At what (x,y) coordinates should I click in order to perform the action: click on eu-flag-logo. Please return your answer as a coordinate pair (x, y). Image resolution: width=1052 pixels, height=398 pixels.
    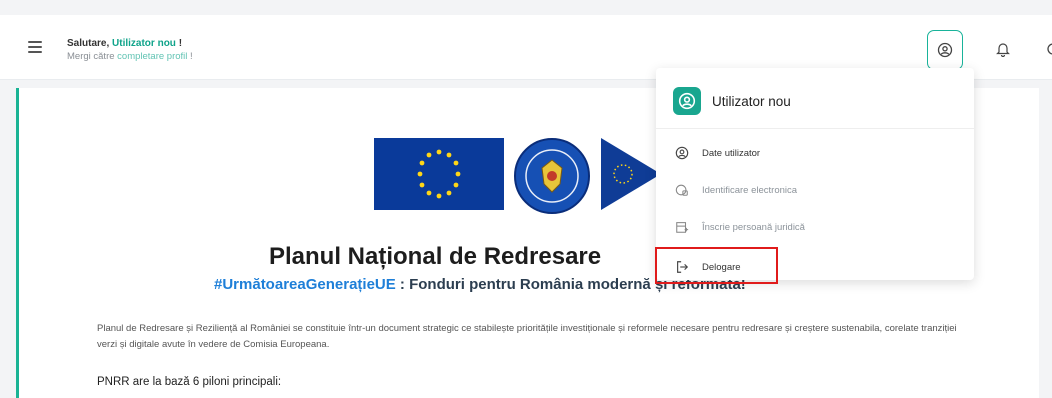
    Looking at the image, I should click on (439, 174).